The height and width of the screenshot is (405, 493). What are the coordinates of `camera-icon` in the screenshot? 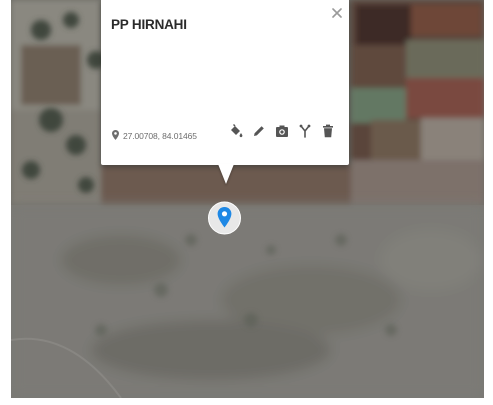 It's located at (282, 131).